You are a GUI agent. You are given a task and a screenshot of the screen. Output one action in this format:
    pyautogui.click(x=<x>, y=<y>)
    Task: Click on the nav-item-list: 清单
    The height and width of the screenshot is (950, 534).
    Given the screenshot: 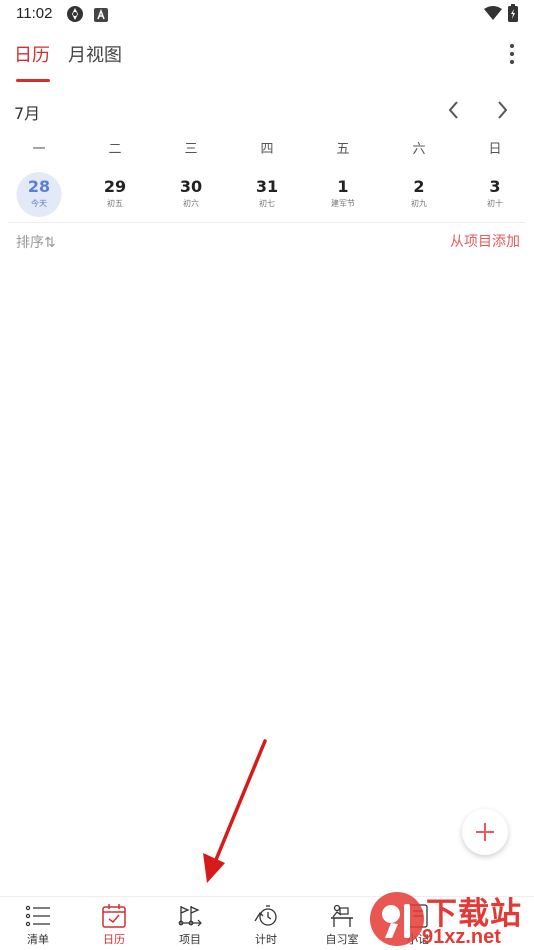 What is the action you would take?
    pyautogui.click(x=38, y=923)
    